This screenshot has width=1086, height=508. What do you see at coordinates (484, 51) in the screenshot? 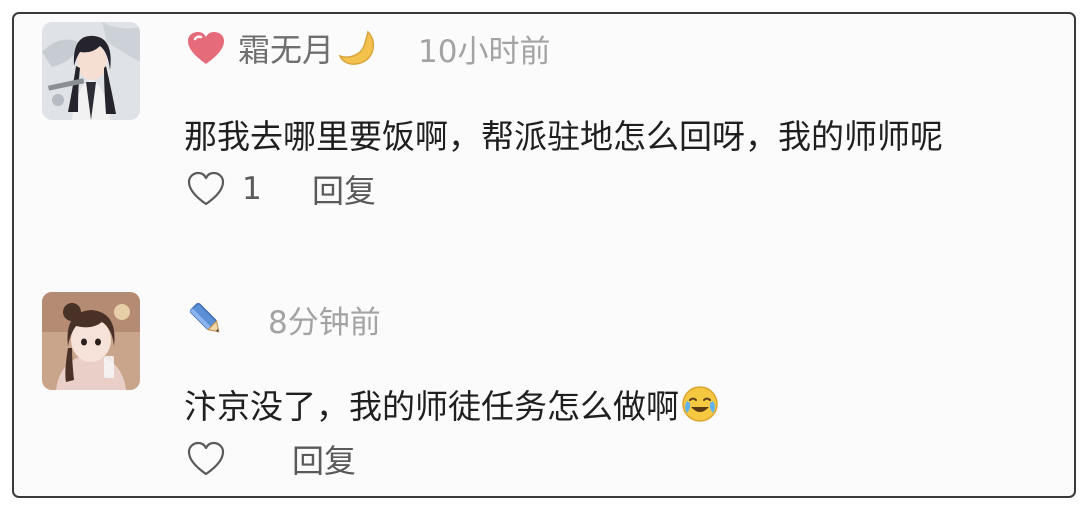
I see `timestamp: 10小时前` at bounding box center [484, 51].